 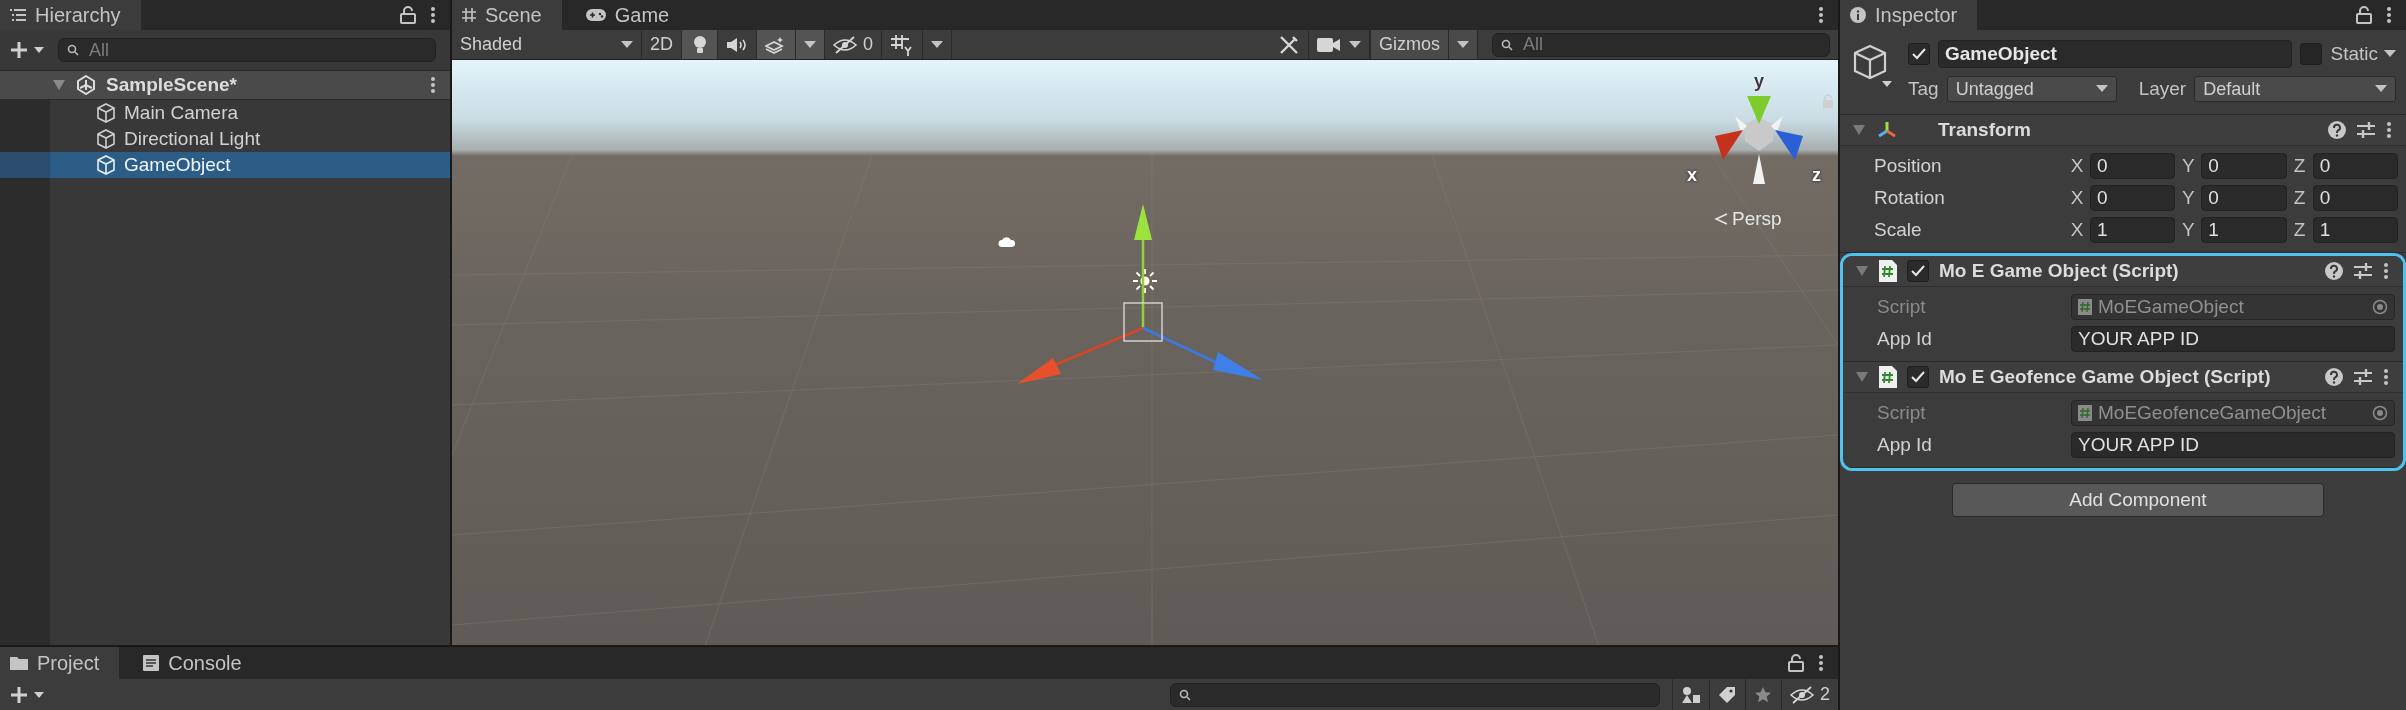 What do you see at coordinates (225, 139) in the screenshot?
I see `hierarchy-item: Directional Light` at bounding box center [225, 139].